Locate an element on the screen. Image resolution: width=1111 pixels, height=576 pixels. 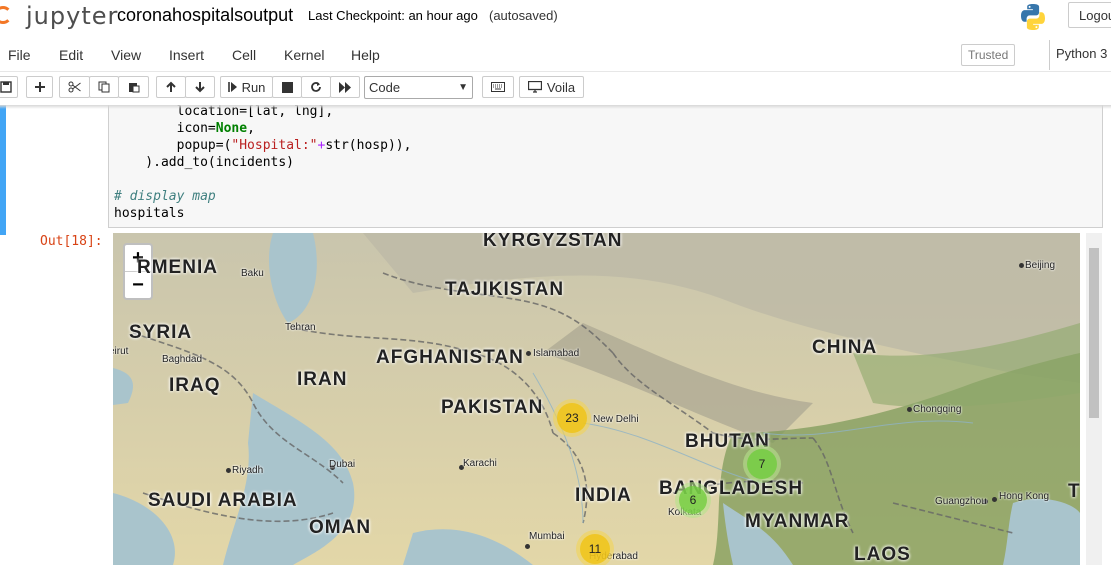
country-label: MYANMAR is located at coordinates (797, 521).